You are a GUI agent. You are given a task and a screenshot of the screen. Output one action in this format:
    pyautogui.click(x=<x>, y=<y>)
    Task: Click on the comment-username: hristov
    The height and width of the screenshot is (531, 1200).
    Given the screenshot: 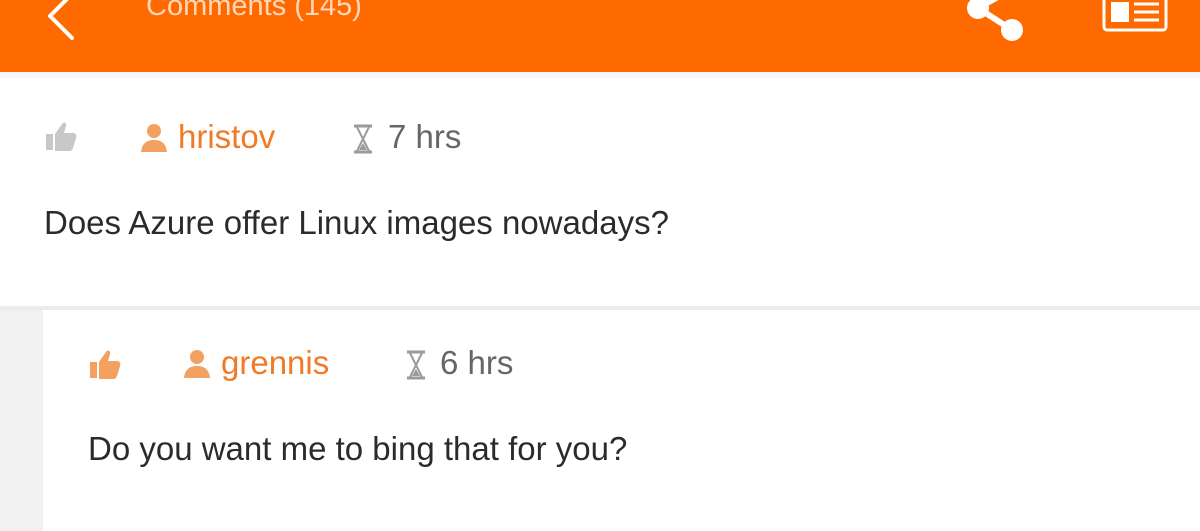 What is the action you would take?
    pyautogui.click(x=226, y=137)
    